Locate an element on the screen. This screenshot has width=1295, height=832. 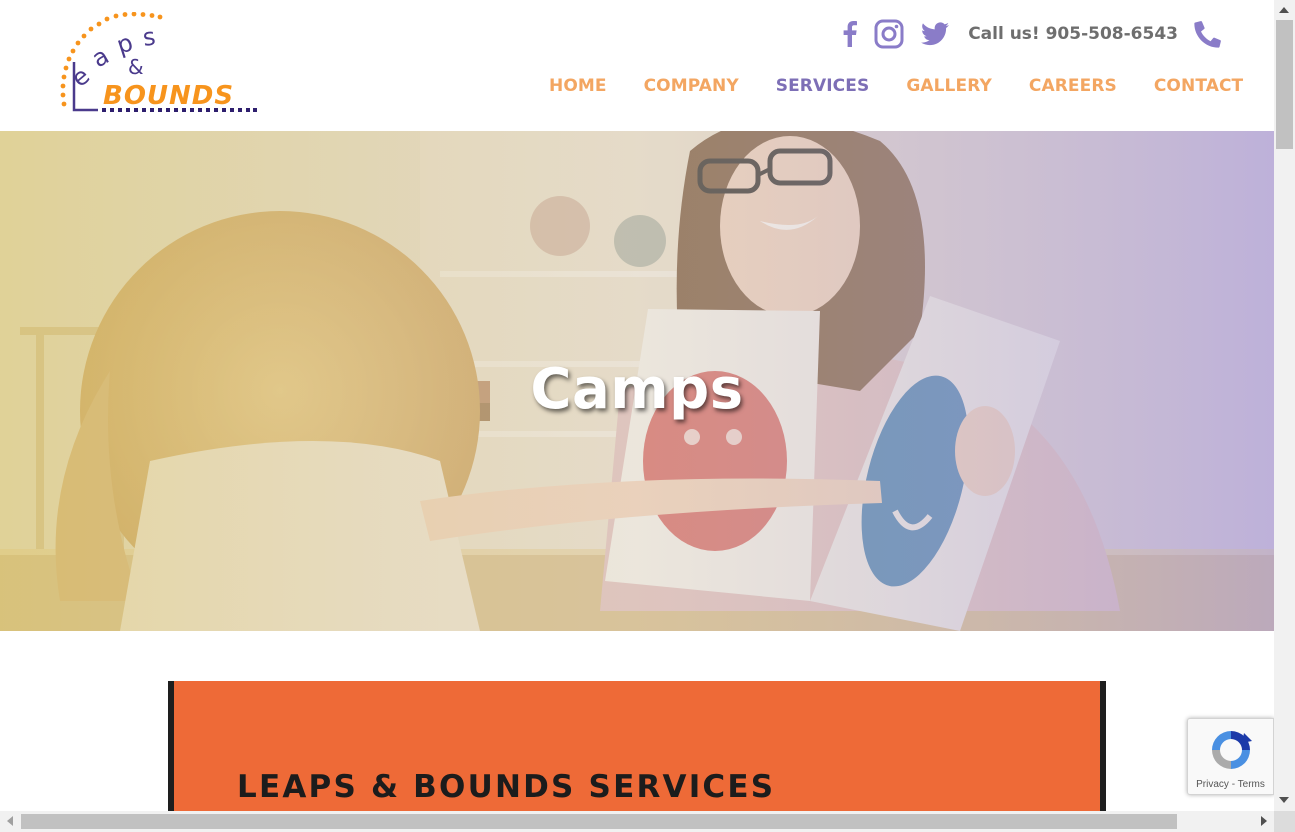
nav-company: COMPANY is located at coordinates (691, 88).